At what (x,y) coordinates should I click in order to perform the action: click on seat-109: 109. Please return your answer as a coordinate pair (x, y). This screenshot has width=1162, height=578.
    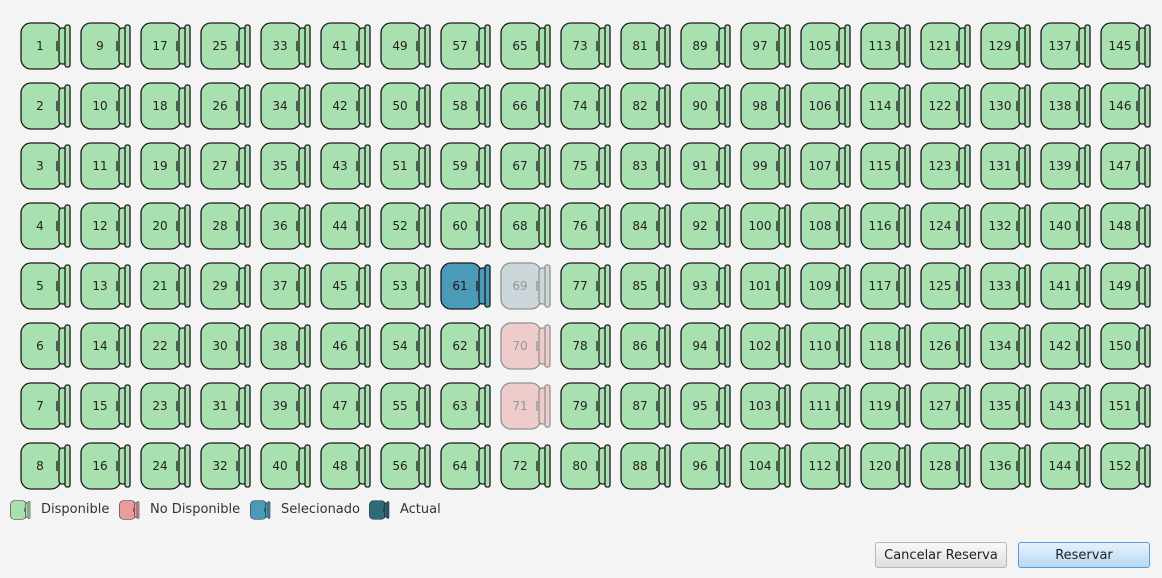
    Looking at the image, I should click on (826, 286).